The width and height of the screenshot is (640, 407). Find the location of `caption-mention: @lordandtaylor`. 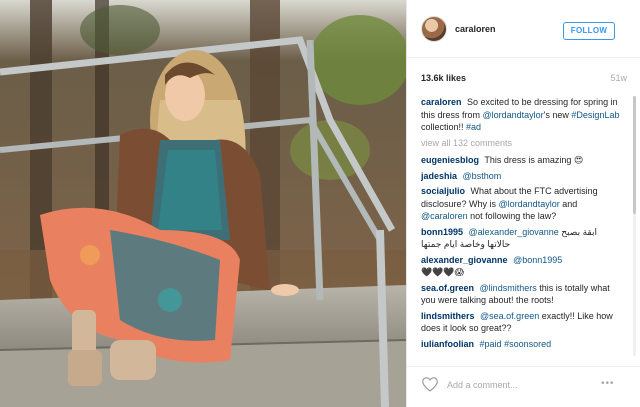

caption-mention: @lordandtaylor is located at coordinates (513, 115).